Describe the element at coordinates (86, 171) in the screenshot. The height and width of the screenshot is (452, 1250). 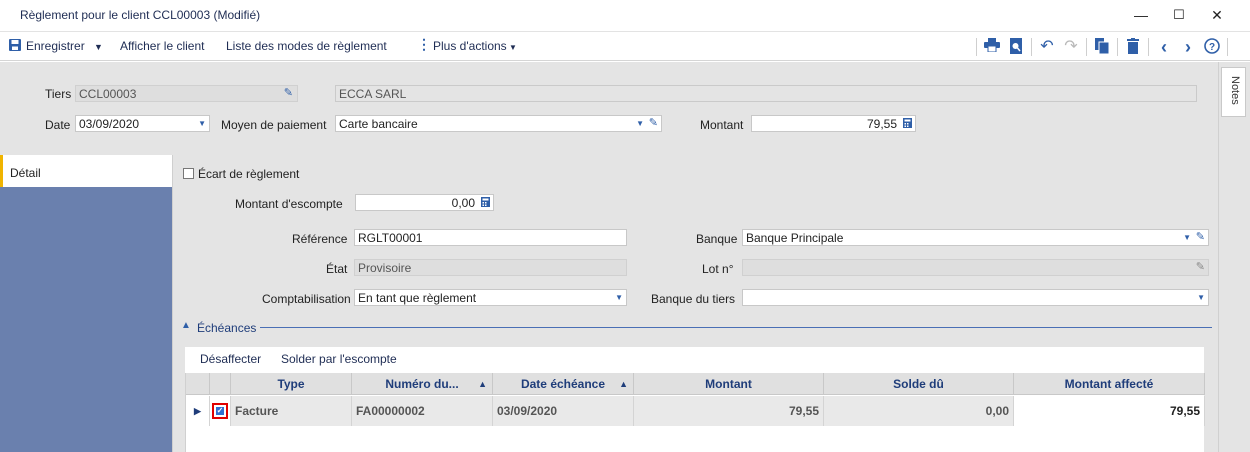
I see `sidebar-item-detail: Détail` at that location.